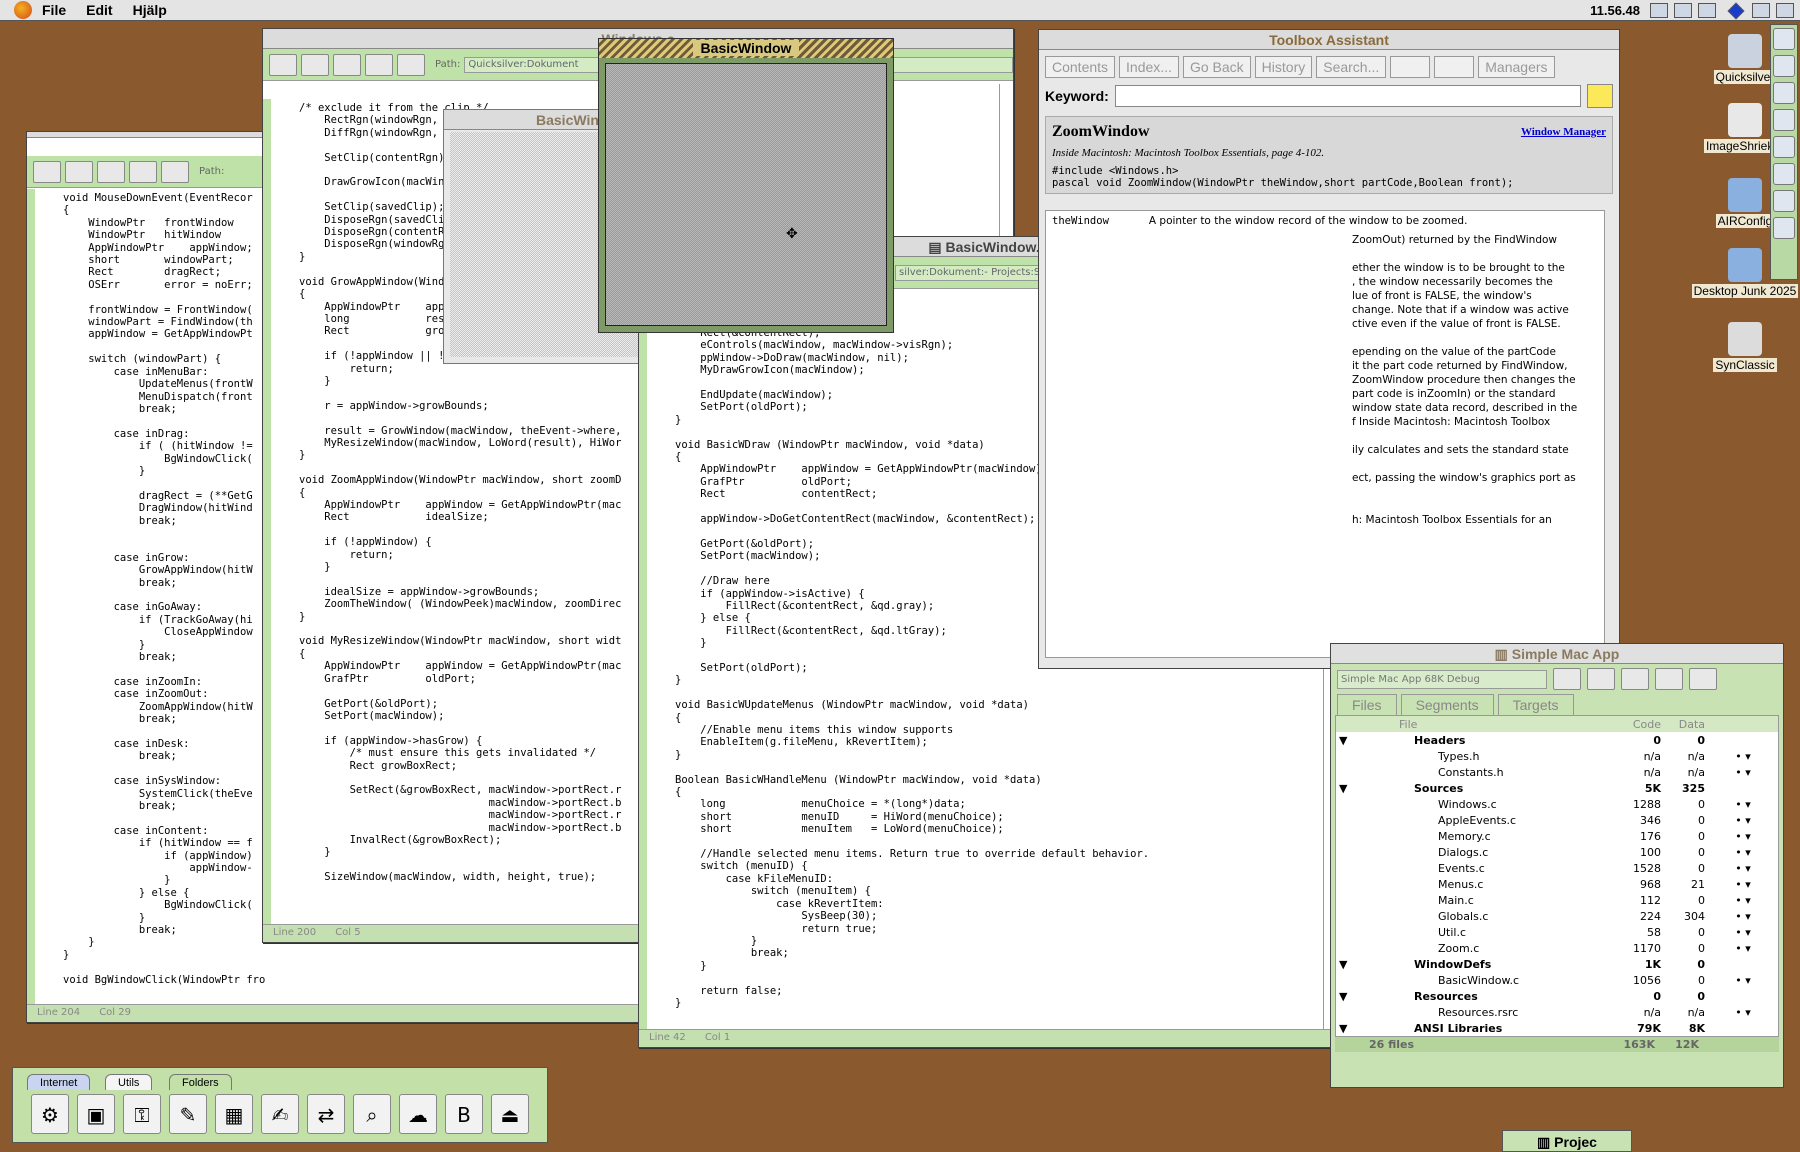 This screenshot has height=1152, width=1800. Describe the element at coordinates (1567, 1141) in the screenshot. I see `project-tab: ▥ Projec` at that location.